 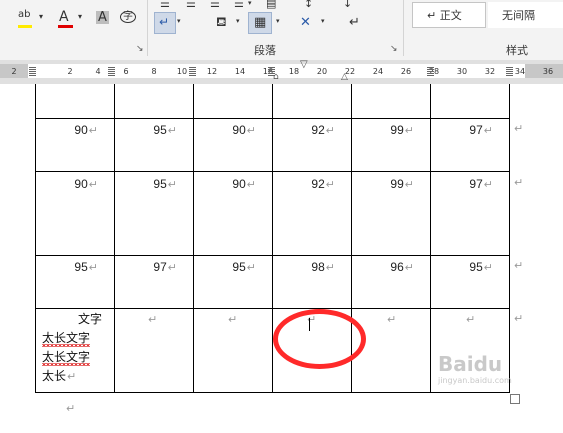 What do you see at coordinates (70, 71) in the screenshot?
I see `ruler-tick-label: 2` at bounding box center [70, 71].